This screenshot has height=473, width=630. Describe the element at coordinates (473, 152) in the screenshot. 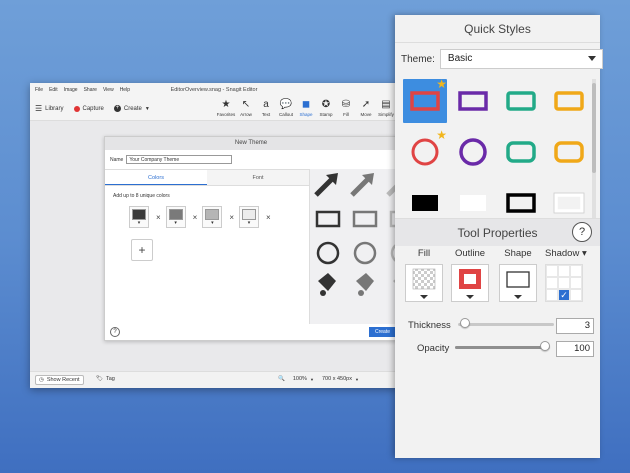

I see `style-purple-circle` at that location.